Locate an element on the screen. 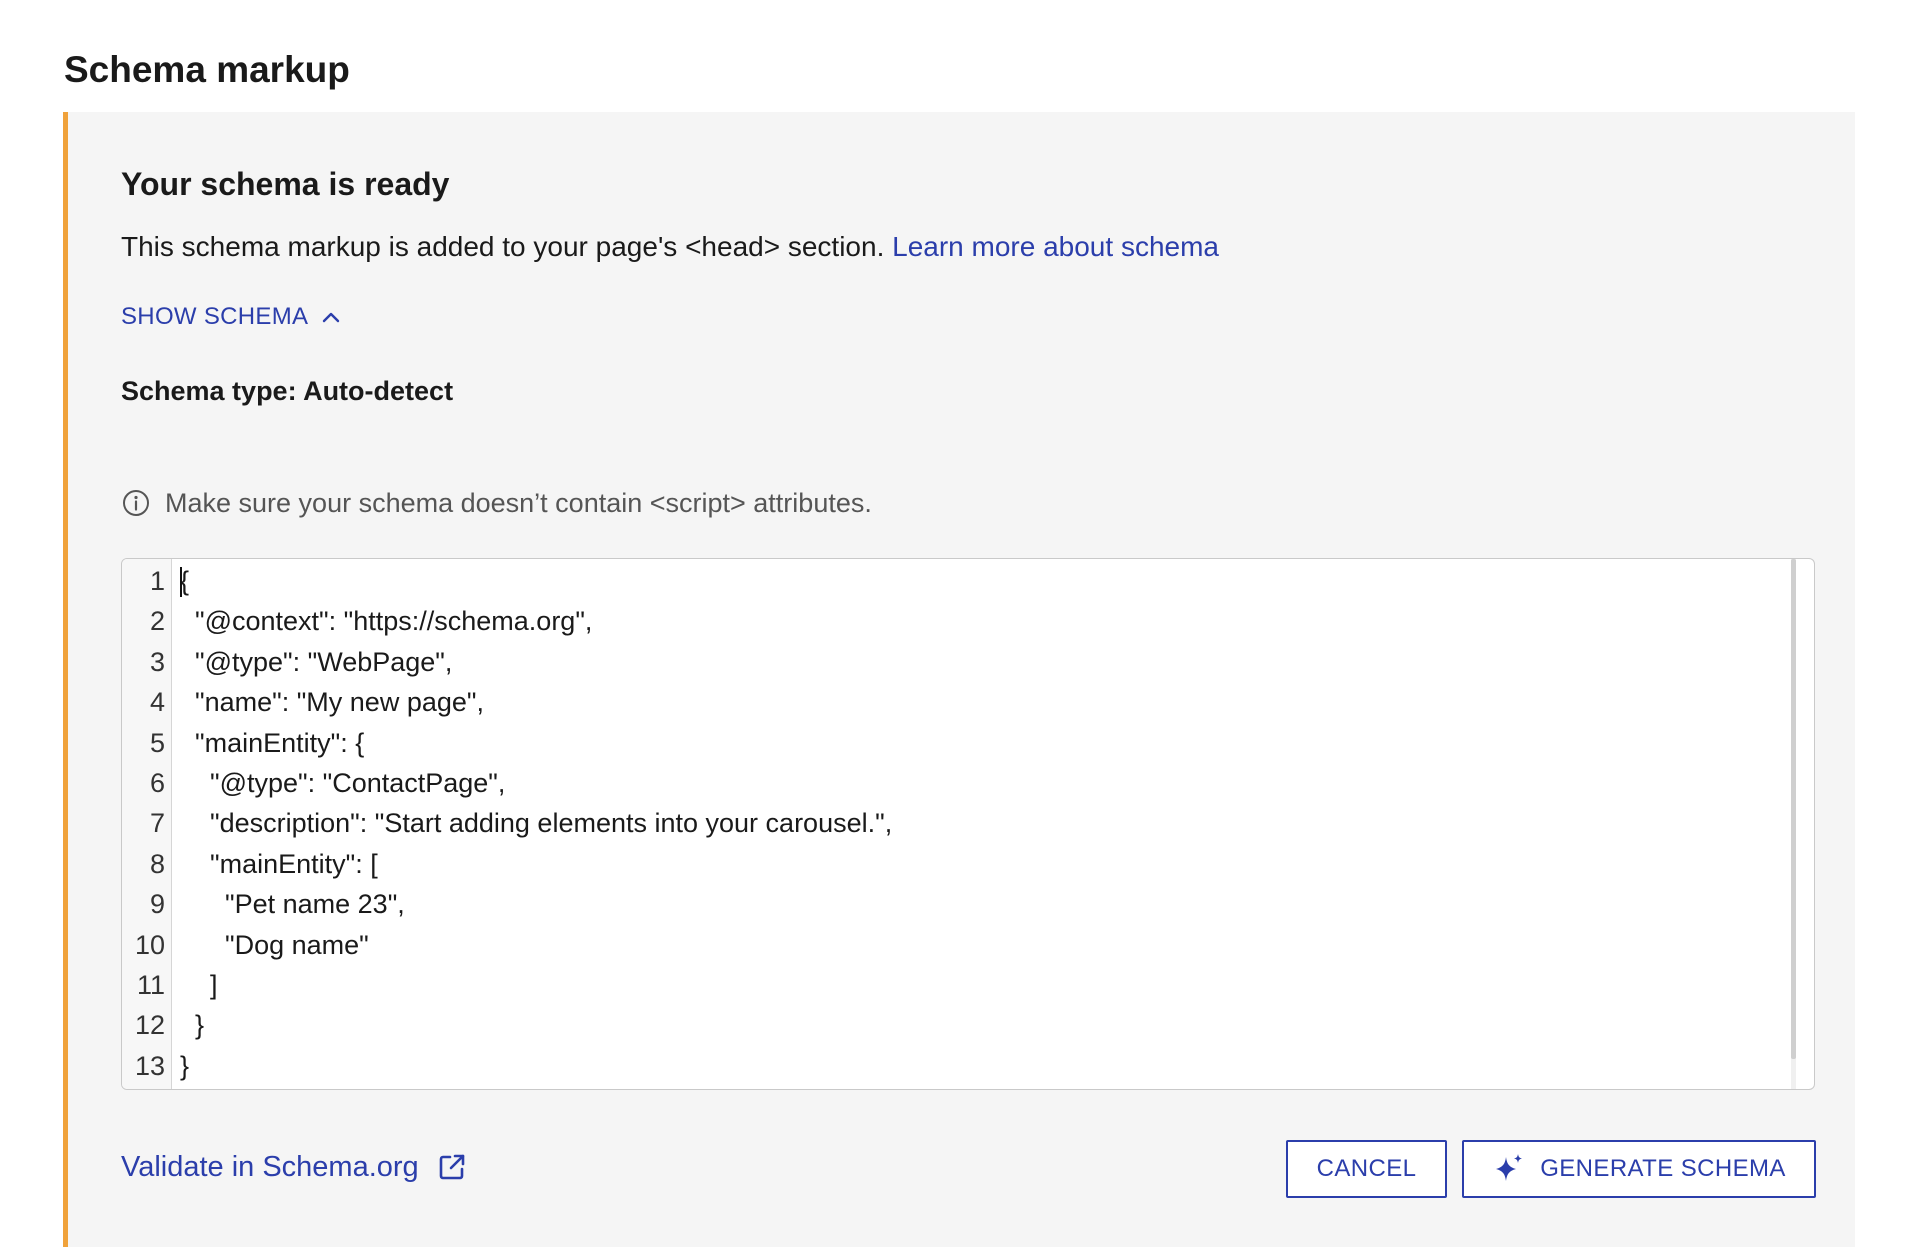 Image resolution: width=1907 pixels, height=1255 pixels. info-icon is located at coordinates (136, 503).